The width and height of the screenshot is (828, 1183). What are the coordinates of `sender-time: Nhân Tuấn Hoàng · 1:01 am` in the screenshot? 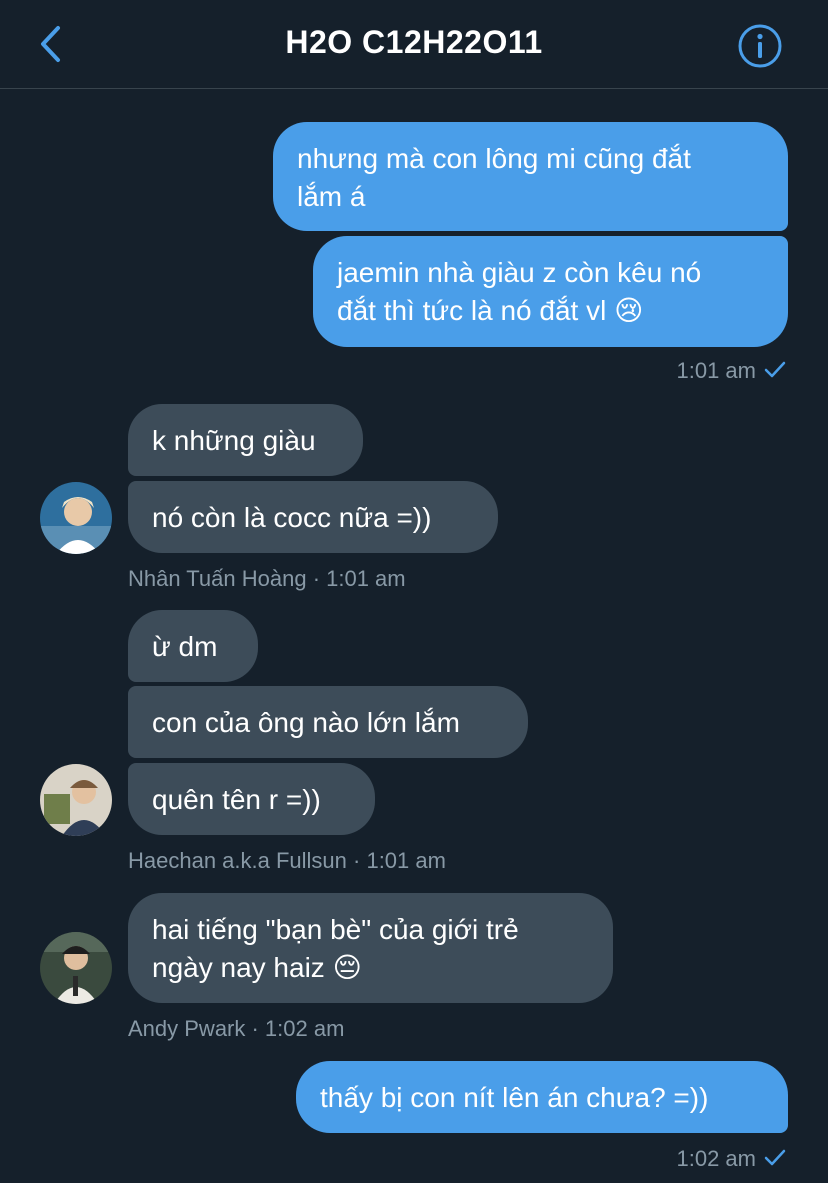 It's located at (267, 578).